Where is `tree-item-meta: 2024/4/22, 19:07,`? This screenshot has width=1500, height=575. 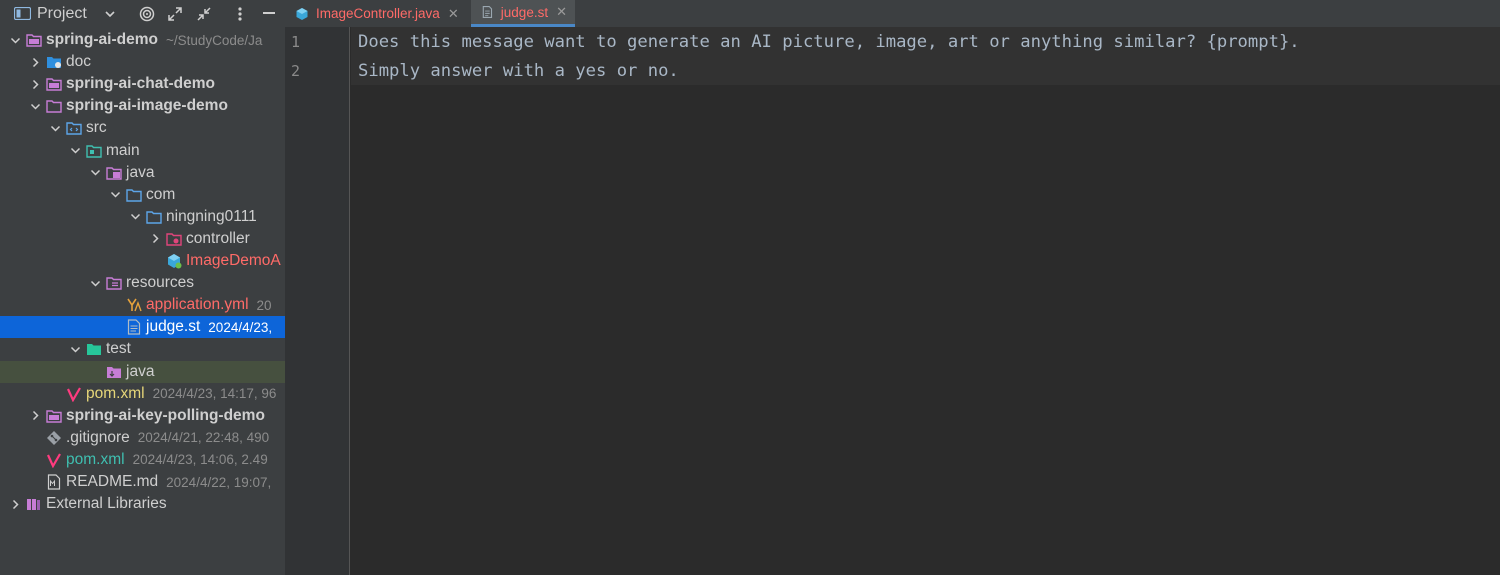
tree-item-meta: 2024/4/22, 19:07, is located at coordinates (219, 482).